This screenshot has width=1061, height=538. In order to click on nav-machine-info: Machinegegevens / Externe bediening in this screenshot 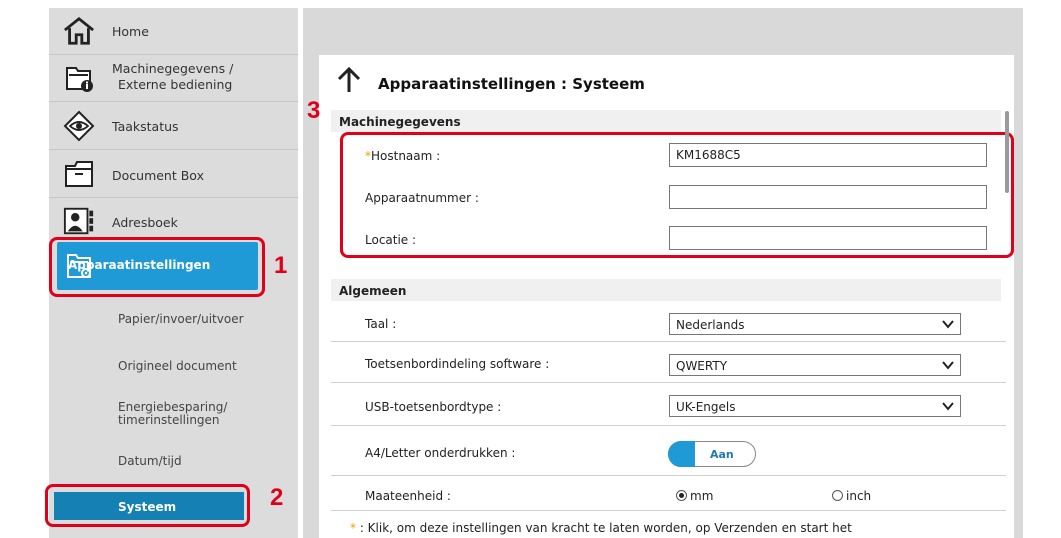, I will do `click(173, 78)`.